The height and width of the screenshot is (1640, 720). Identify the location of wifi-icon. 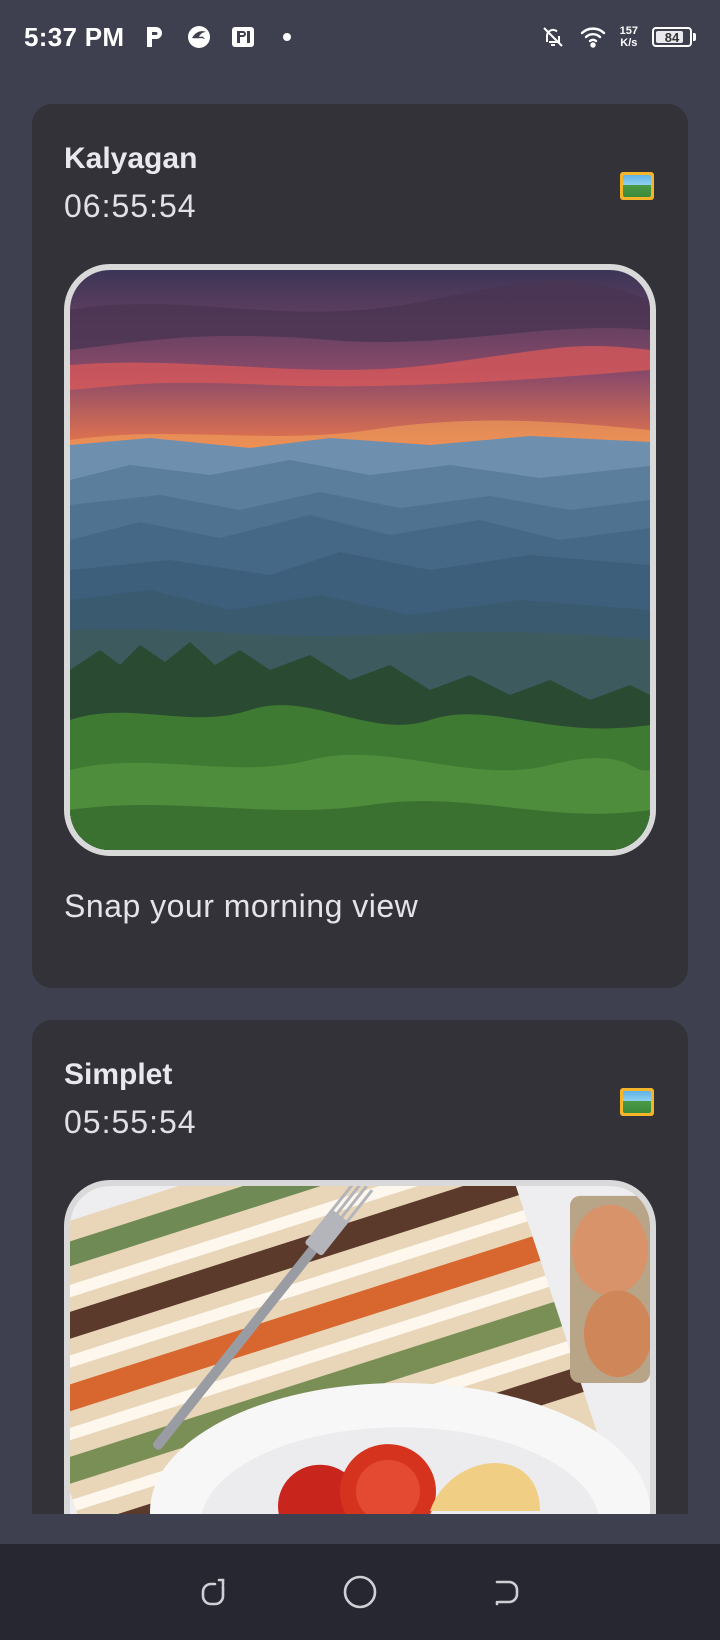
(593, 37).